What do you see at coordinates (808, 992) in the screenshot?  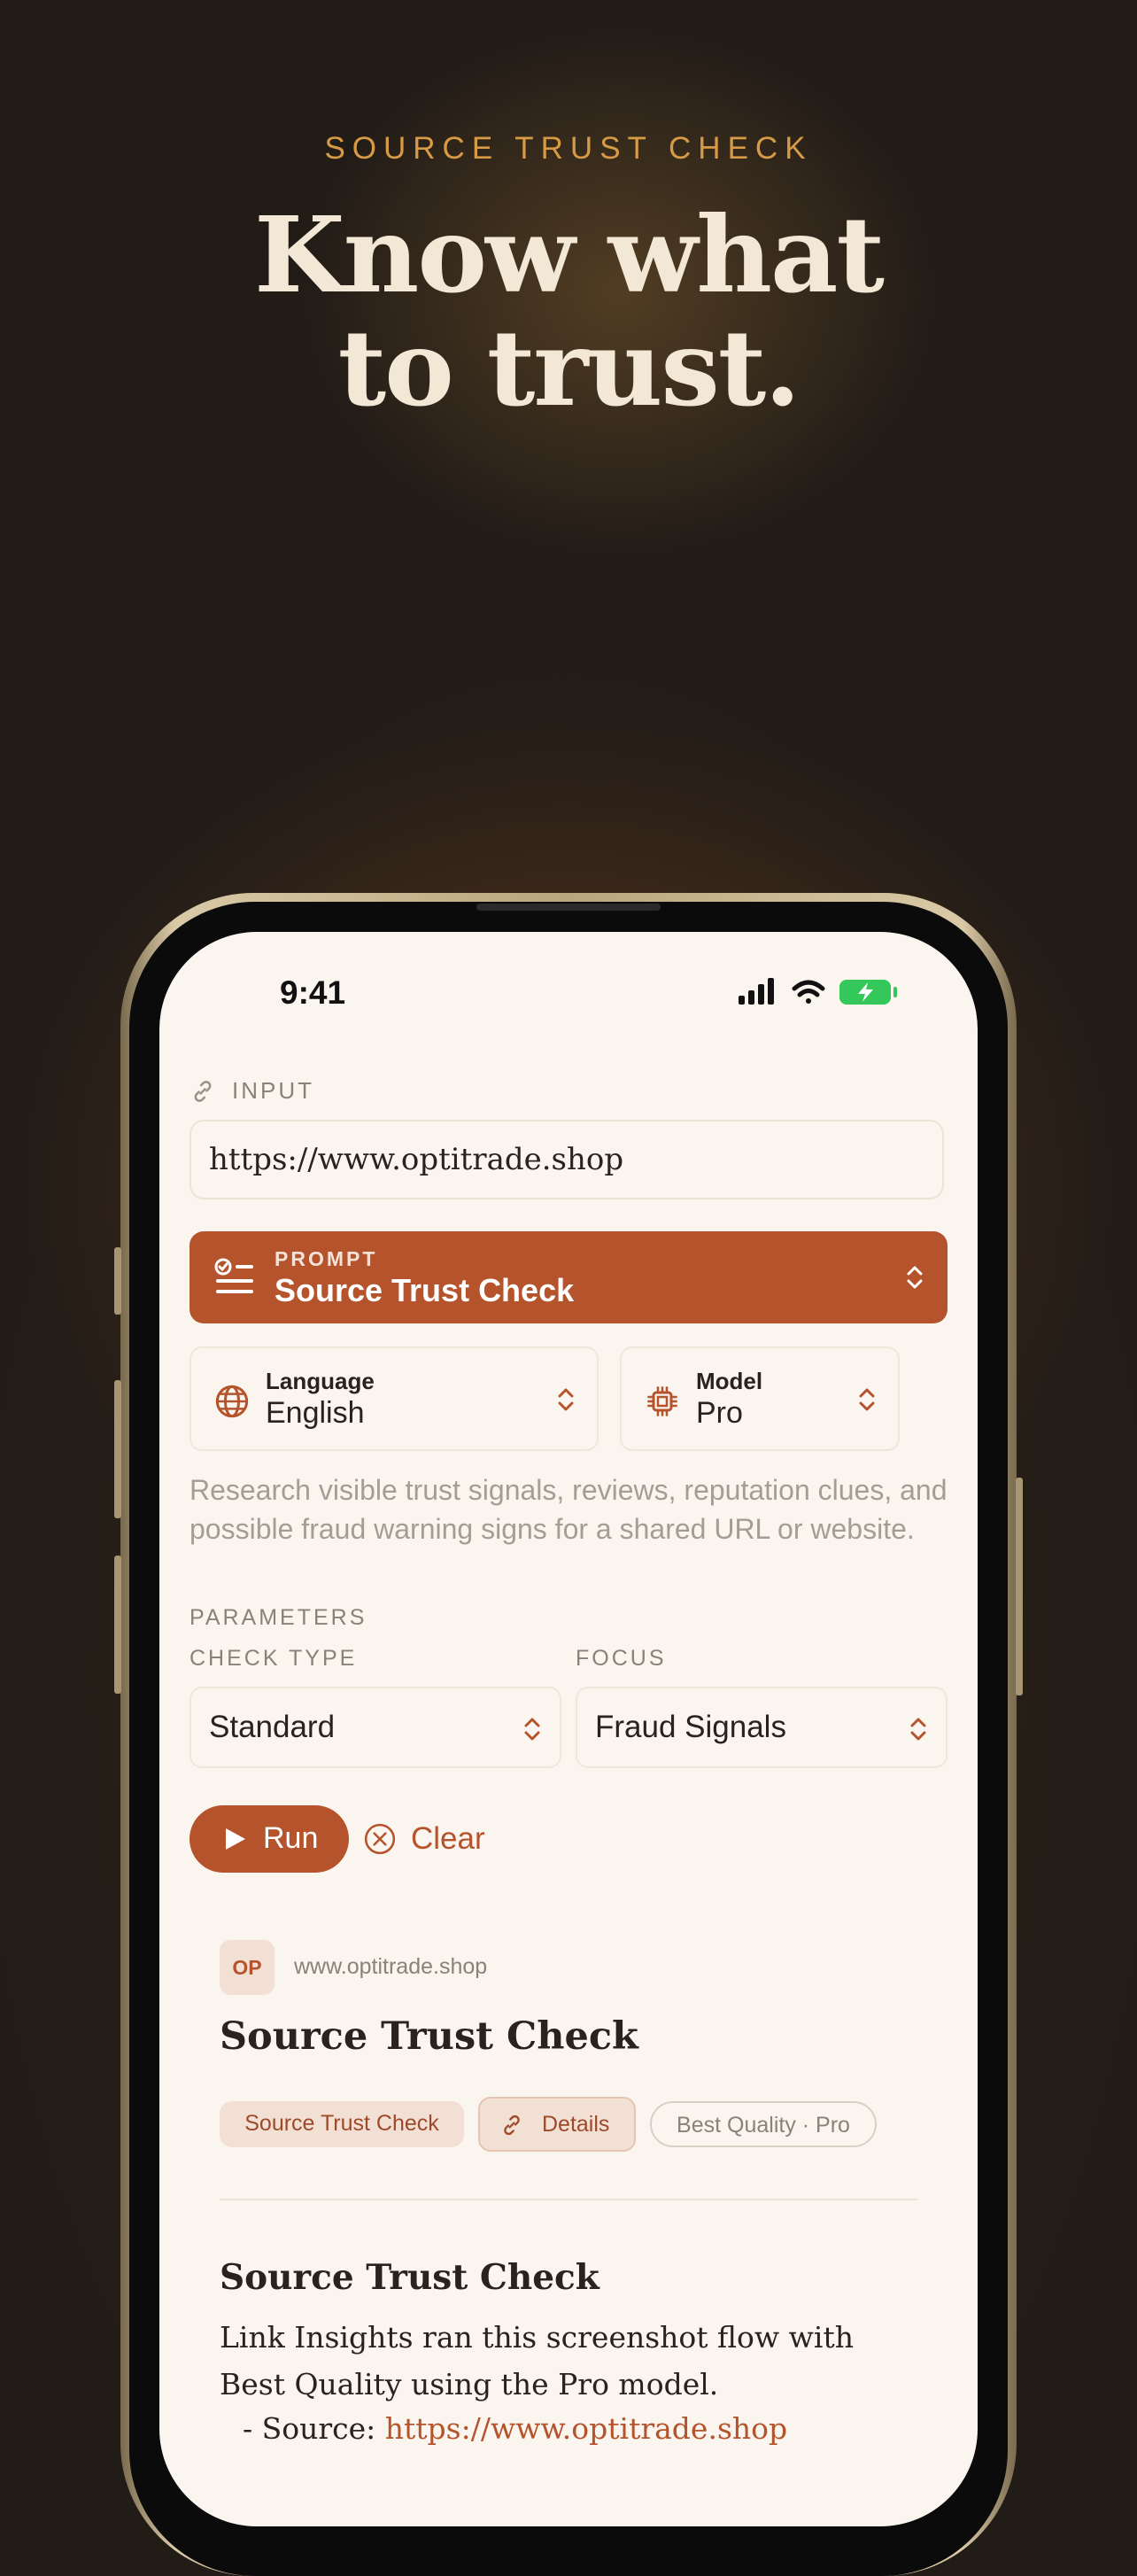 I see `wifi-icon` at bounding box center [808, 992].